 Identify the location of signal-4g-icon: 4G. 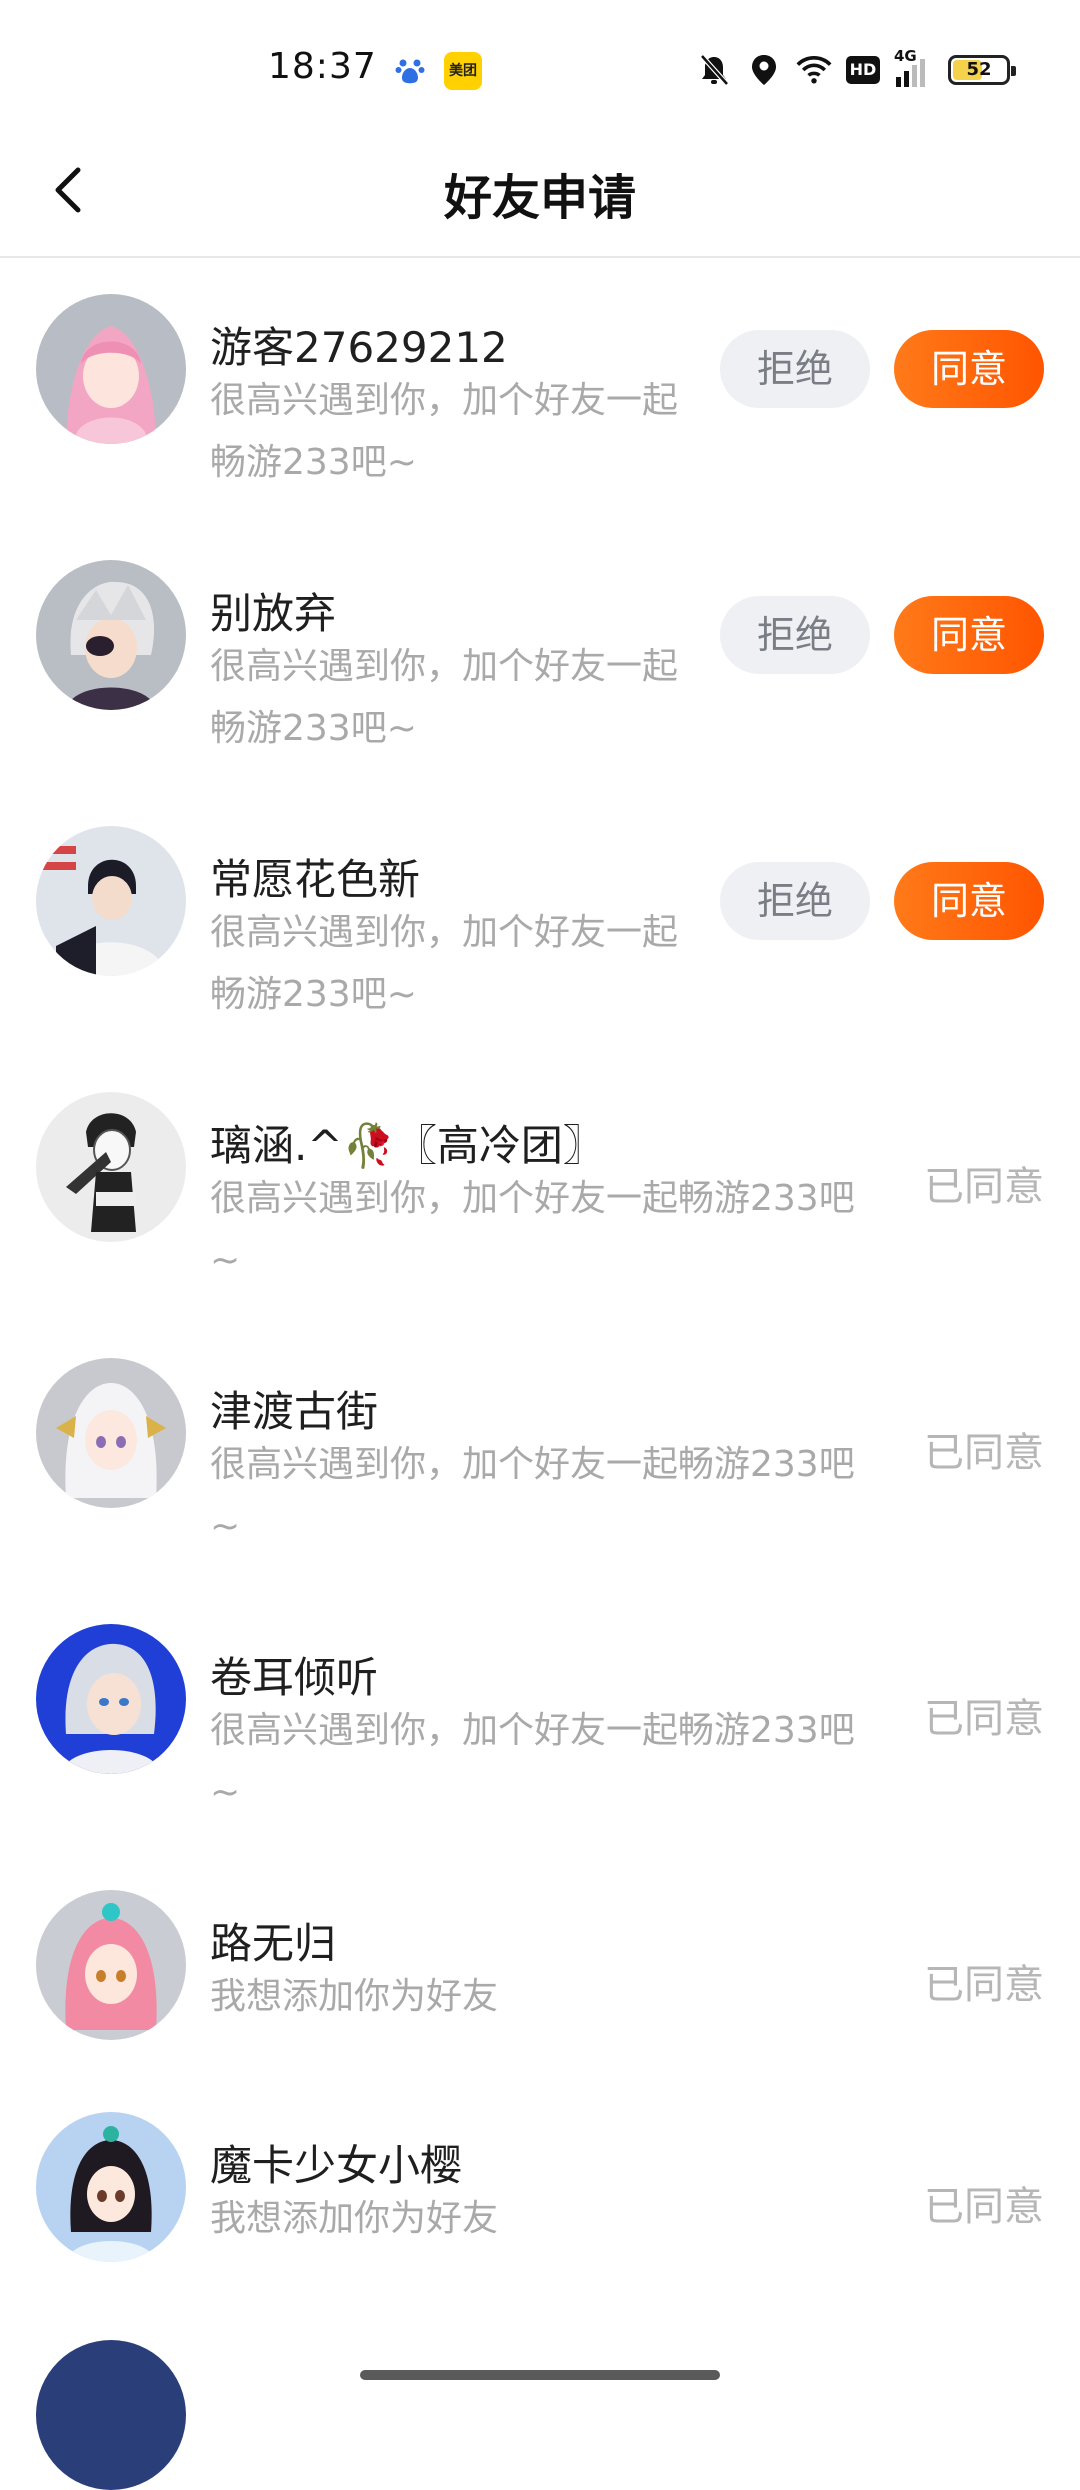
(914, 68).